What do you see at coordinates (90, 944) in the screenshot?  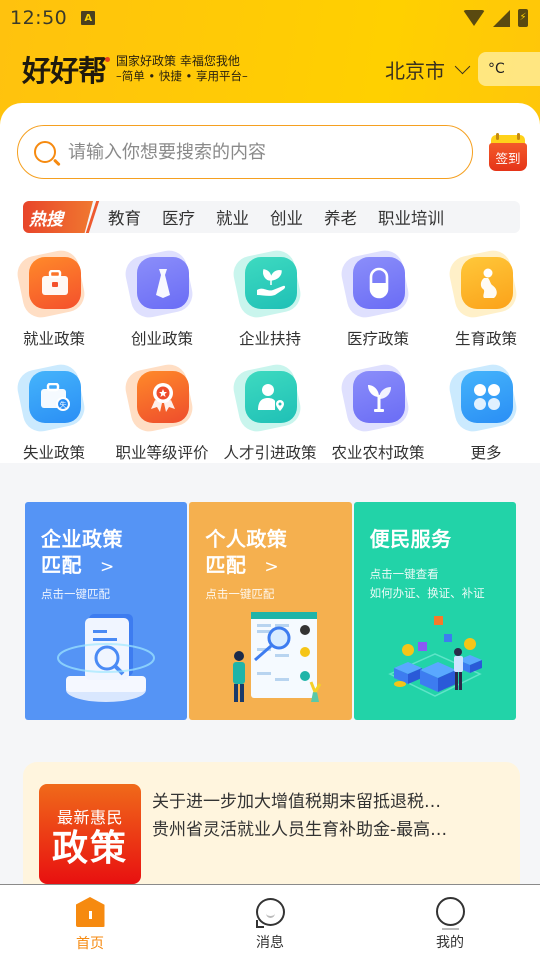 I see `tab-label: 首页` at bounding box center [90, 944].